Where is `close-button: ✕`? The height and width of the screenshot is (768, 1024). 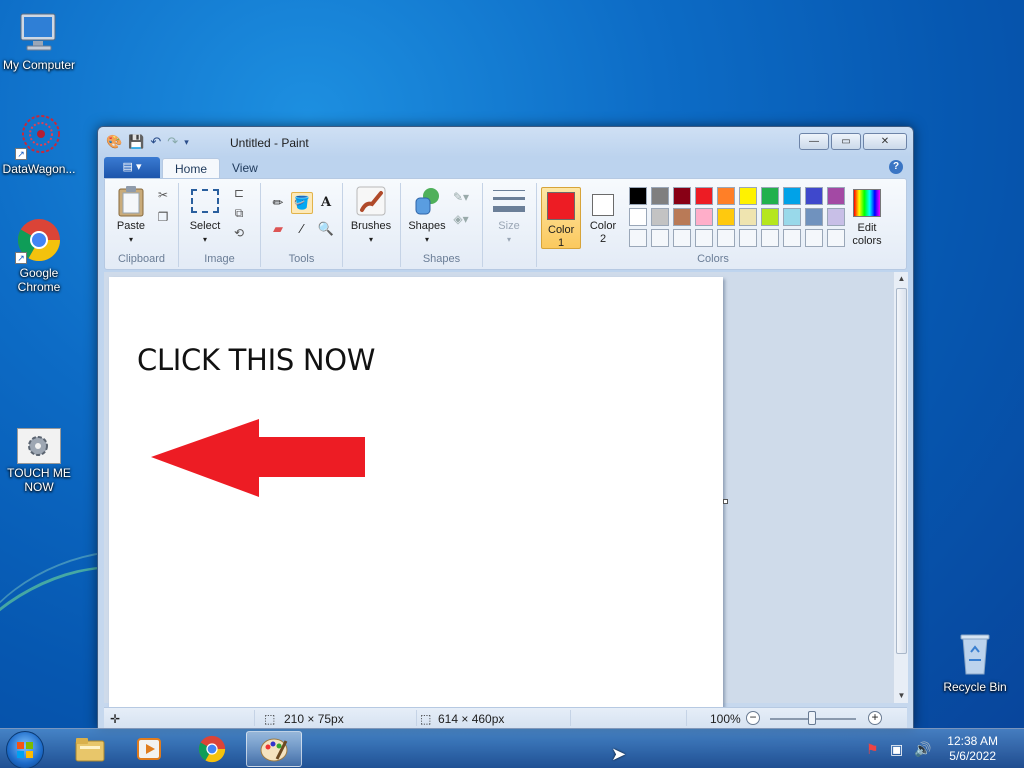
close-button: ✕ is located at coordinates (885, 141).